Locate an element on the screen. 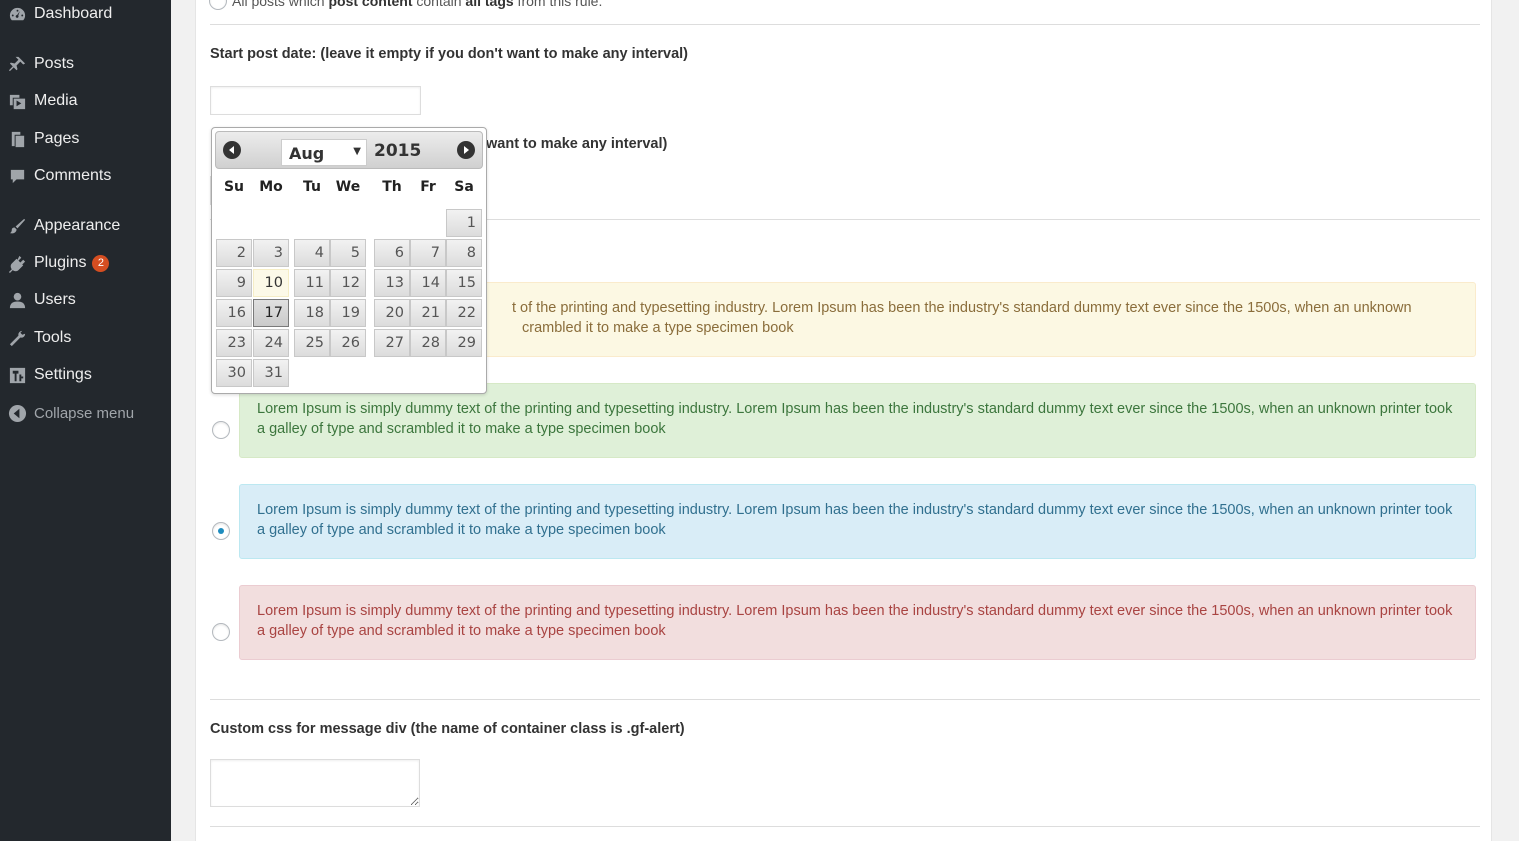  collapse-menu-label: Collapse menu is located at coordinates (84, 413).